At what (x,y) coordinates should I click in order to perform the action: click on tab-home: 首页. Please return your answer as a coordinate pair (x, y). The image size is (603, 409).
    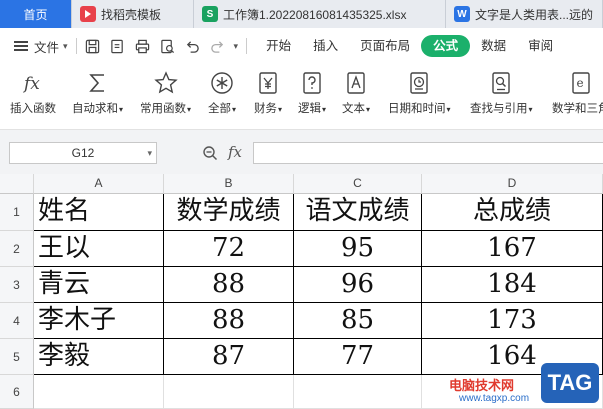
    Looking at the image, I should click on (36, 14).